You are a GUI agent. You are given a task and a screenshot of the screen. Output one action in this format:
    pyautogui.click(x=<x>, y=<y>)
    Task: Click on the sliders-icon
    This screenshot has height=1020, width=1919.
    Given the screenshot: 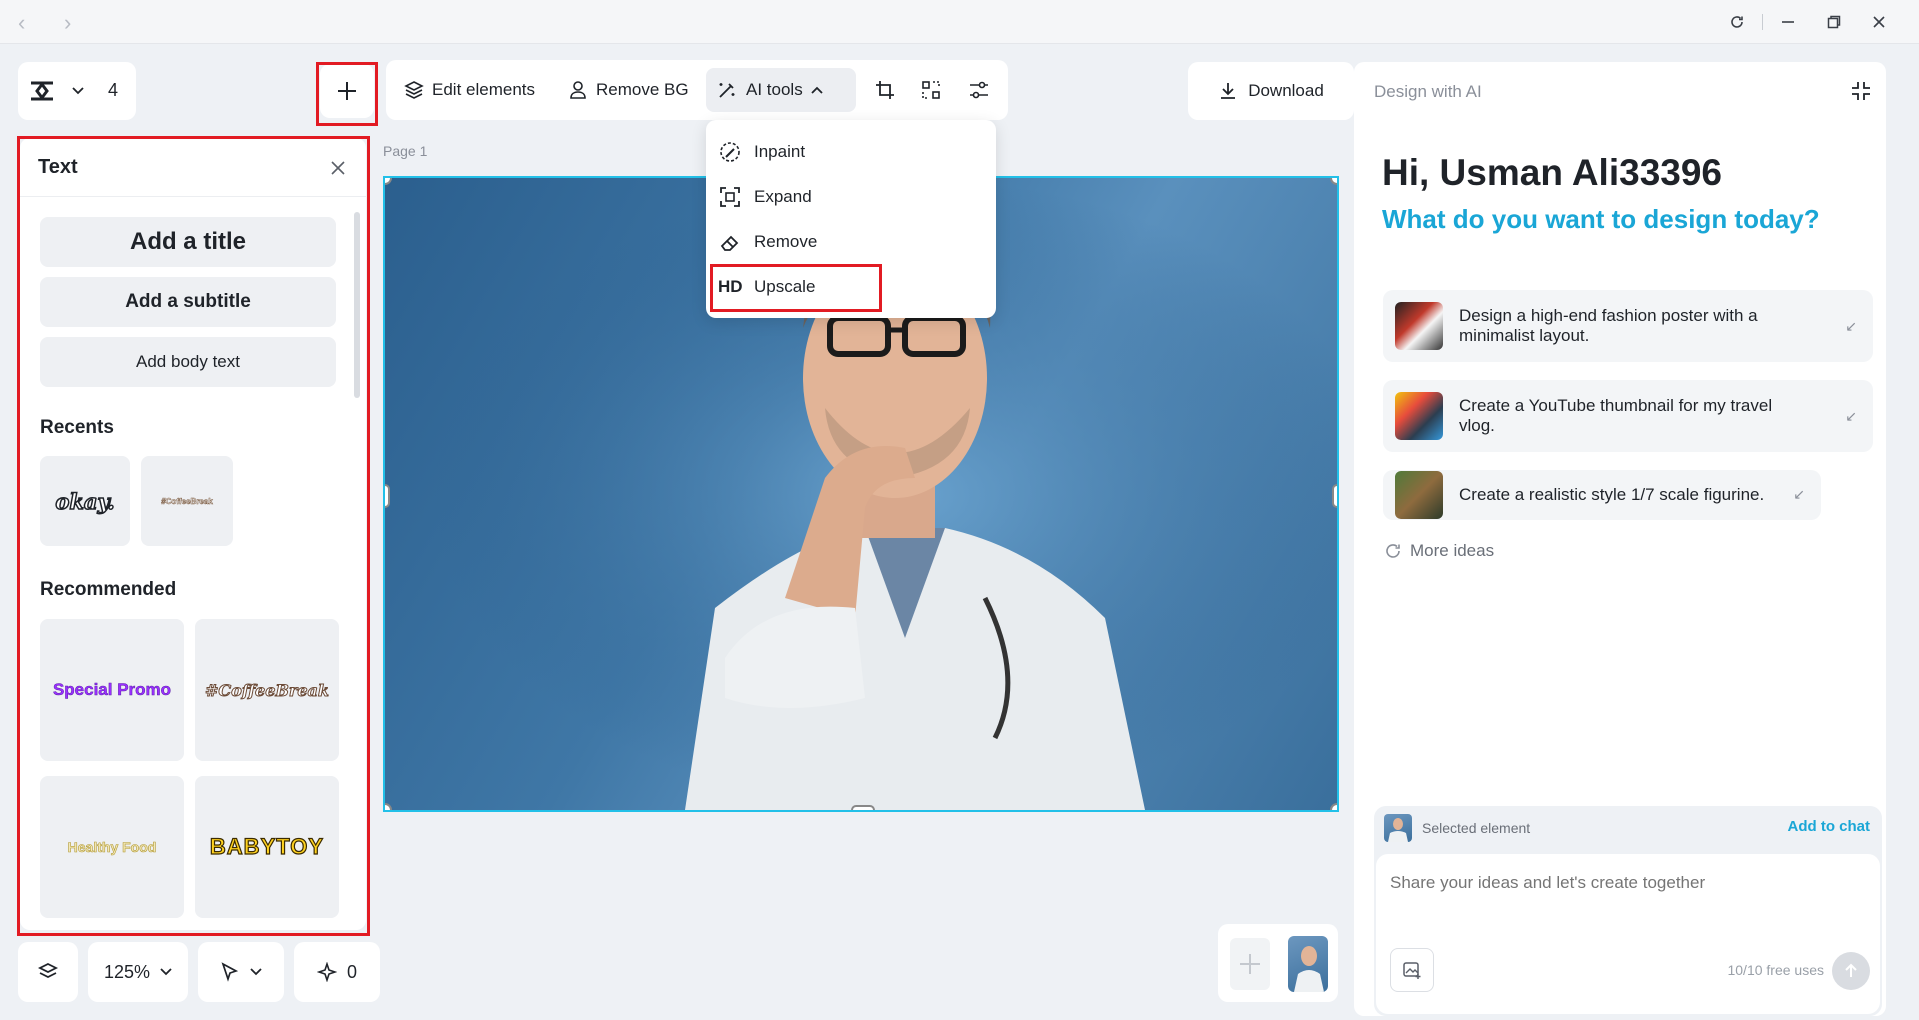 What is the action you would take?
    pyautogui.click(x=979, y=90)
    